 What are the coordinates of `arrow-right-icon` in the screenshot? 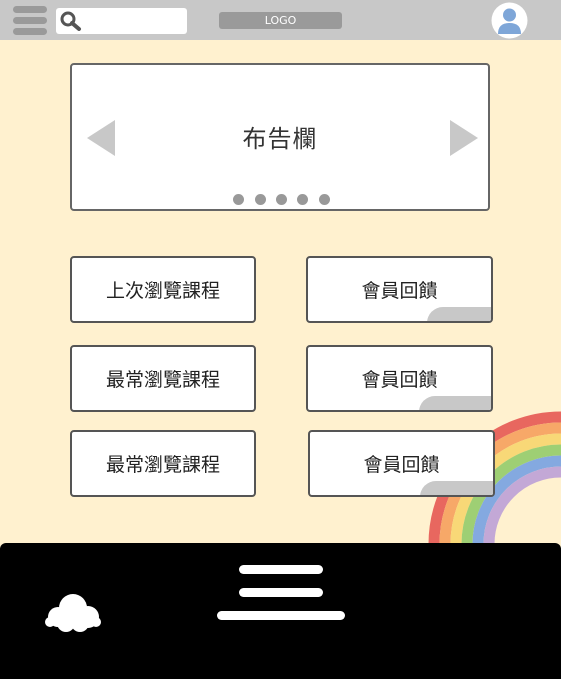 It's located at (464, 138).